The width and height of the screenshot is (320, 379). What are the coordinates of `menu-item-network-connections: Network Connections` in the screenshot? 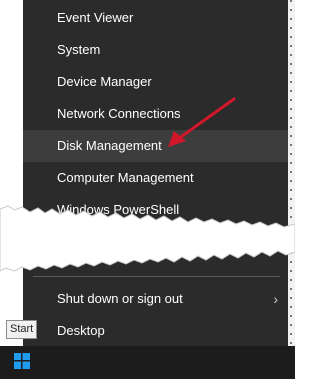 It's located at (155, 114).